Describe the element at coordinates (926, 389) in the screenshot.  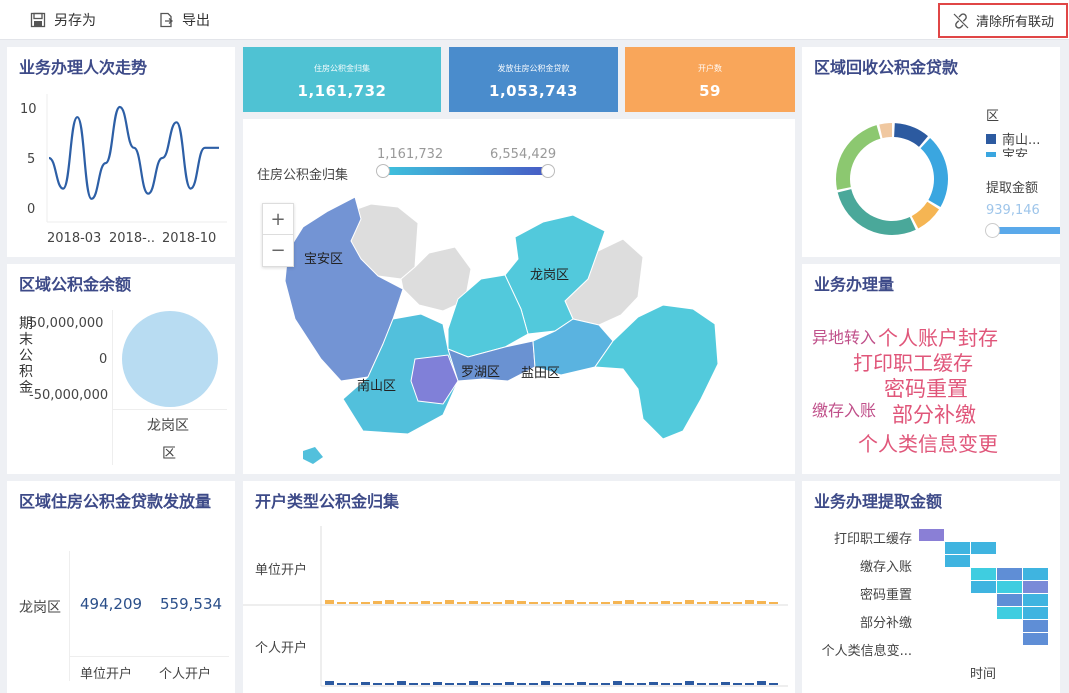
I see `word-password-reset: 密码重置` at that location.